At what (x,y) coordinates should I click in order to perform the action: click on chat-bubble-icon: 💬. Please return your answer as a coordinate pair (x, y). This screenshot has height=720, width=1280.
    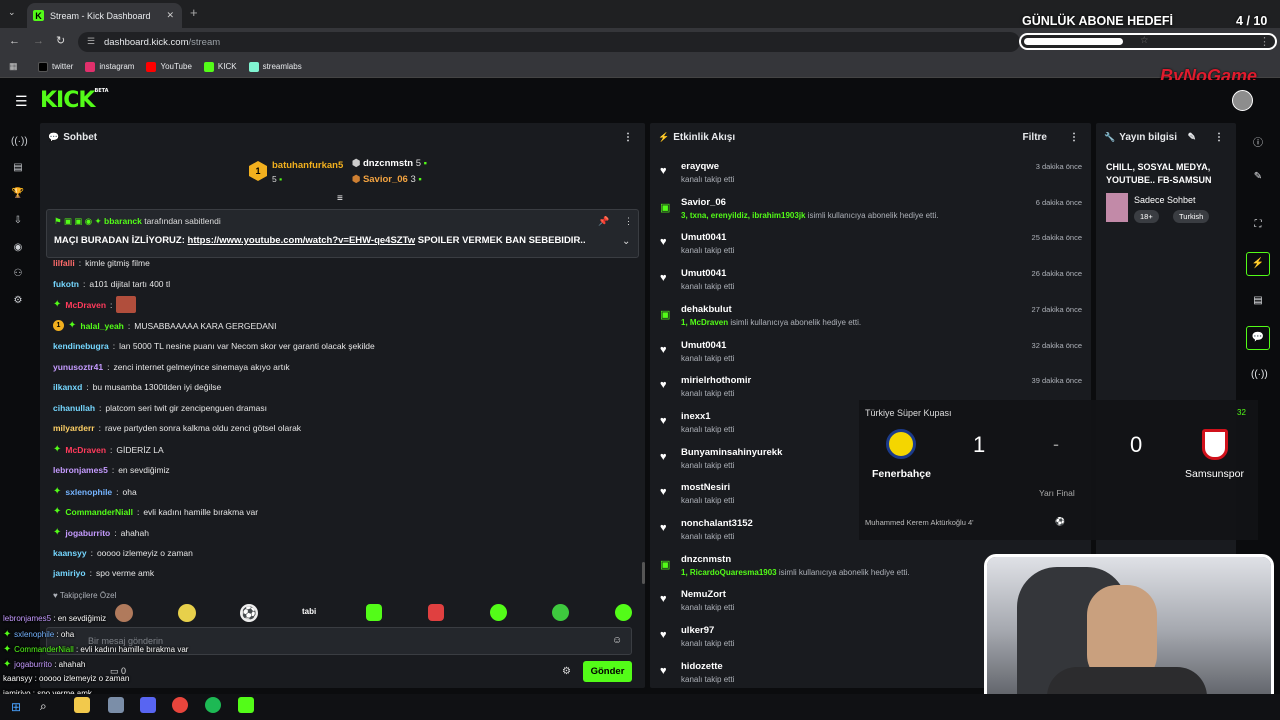
    Looking at the image, I should click on (54, 136).